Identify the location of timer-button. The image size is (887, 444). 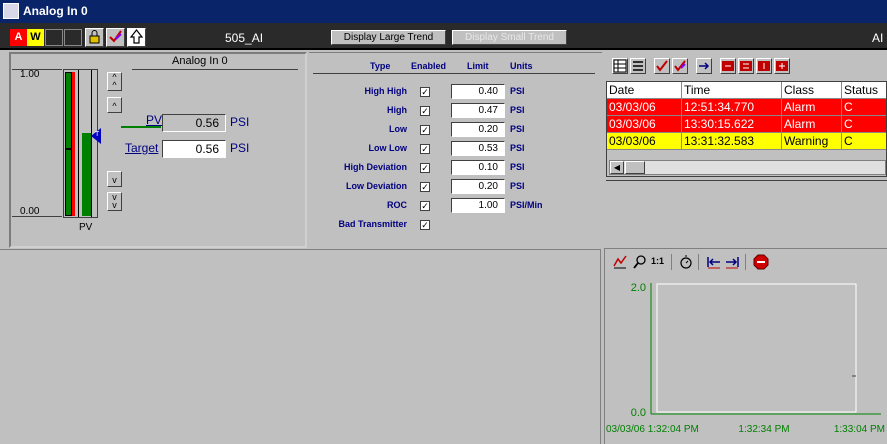
(686, 262).